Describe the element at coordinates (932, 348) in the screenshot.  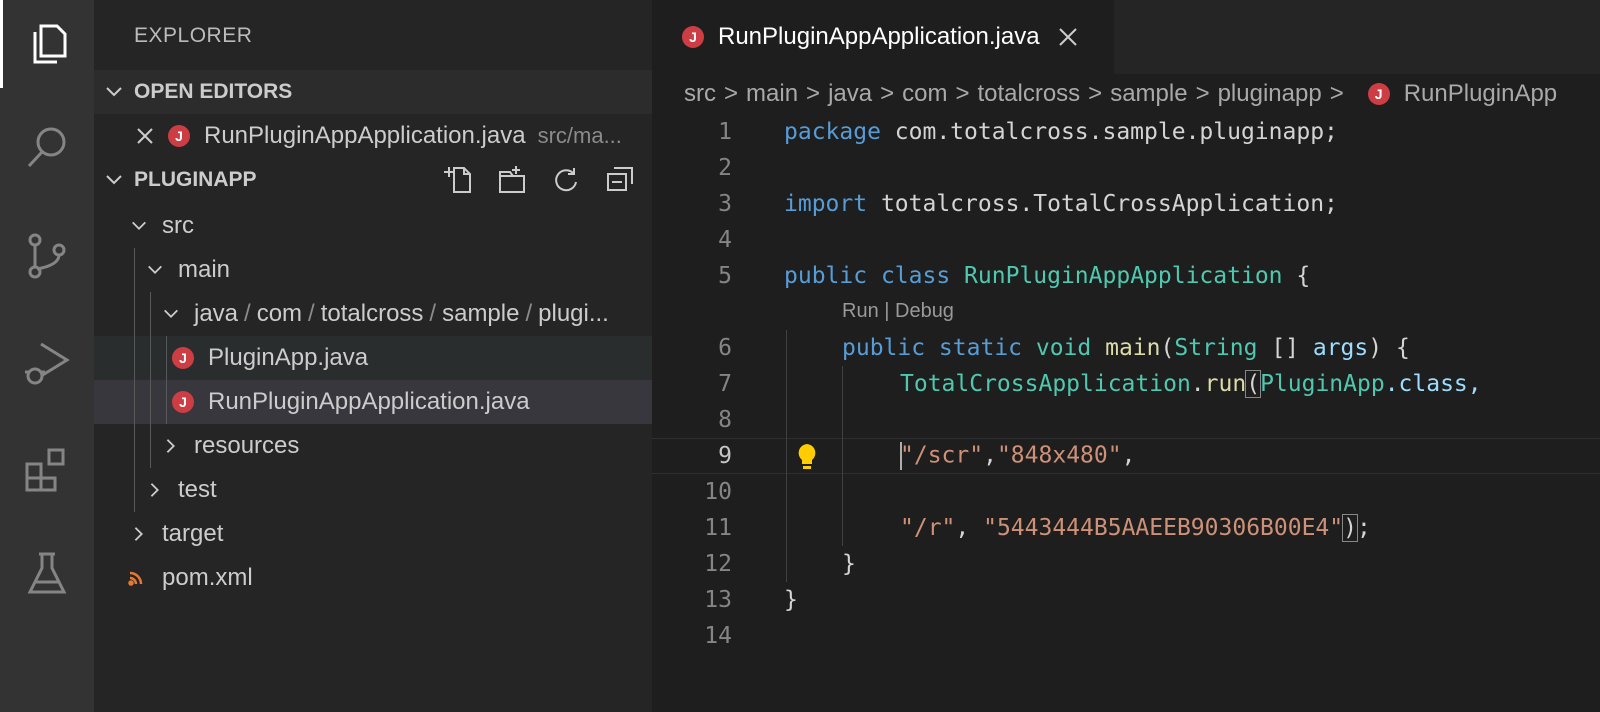
I see `token: public static` at that location.